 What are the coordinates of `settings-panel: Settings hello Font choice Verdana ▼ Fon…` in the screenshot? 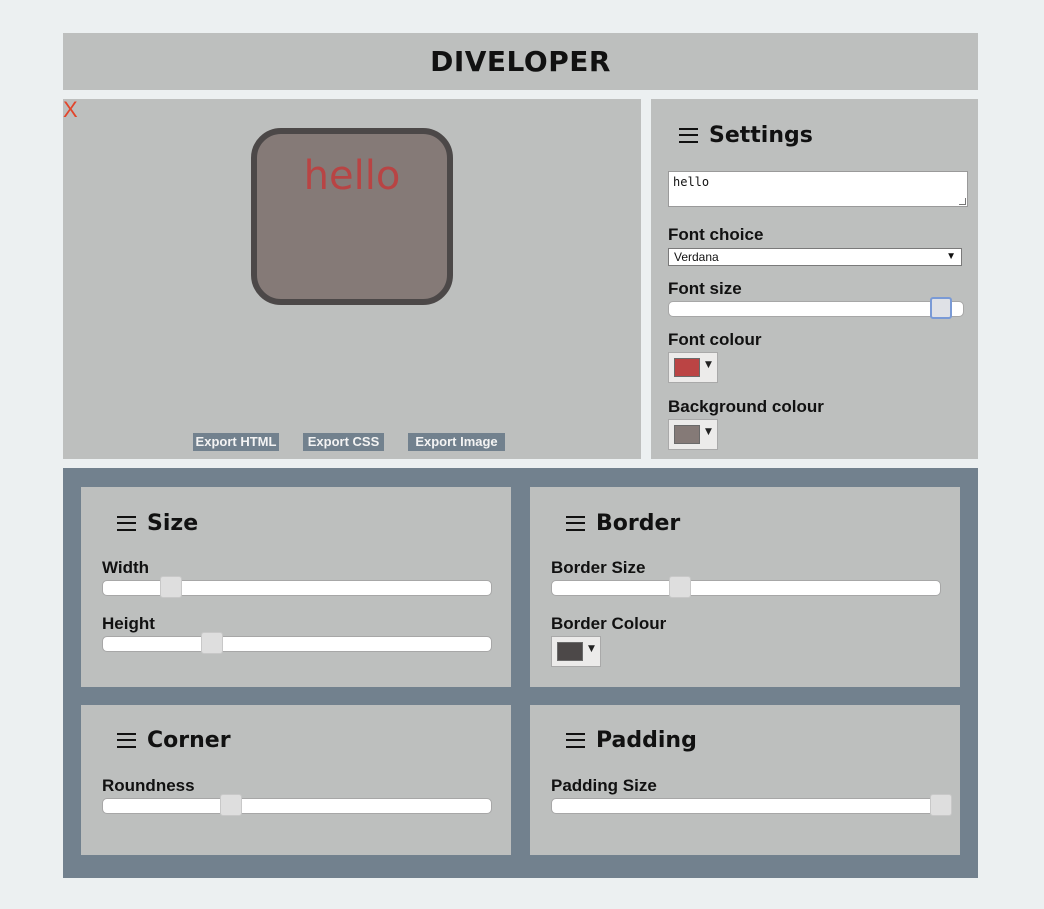 It's located at (814, 279).